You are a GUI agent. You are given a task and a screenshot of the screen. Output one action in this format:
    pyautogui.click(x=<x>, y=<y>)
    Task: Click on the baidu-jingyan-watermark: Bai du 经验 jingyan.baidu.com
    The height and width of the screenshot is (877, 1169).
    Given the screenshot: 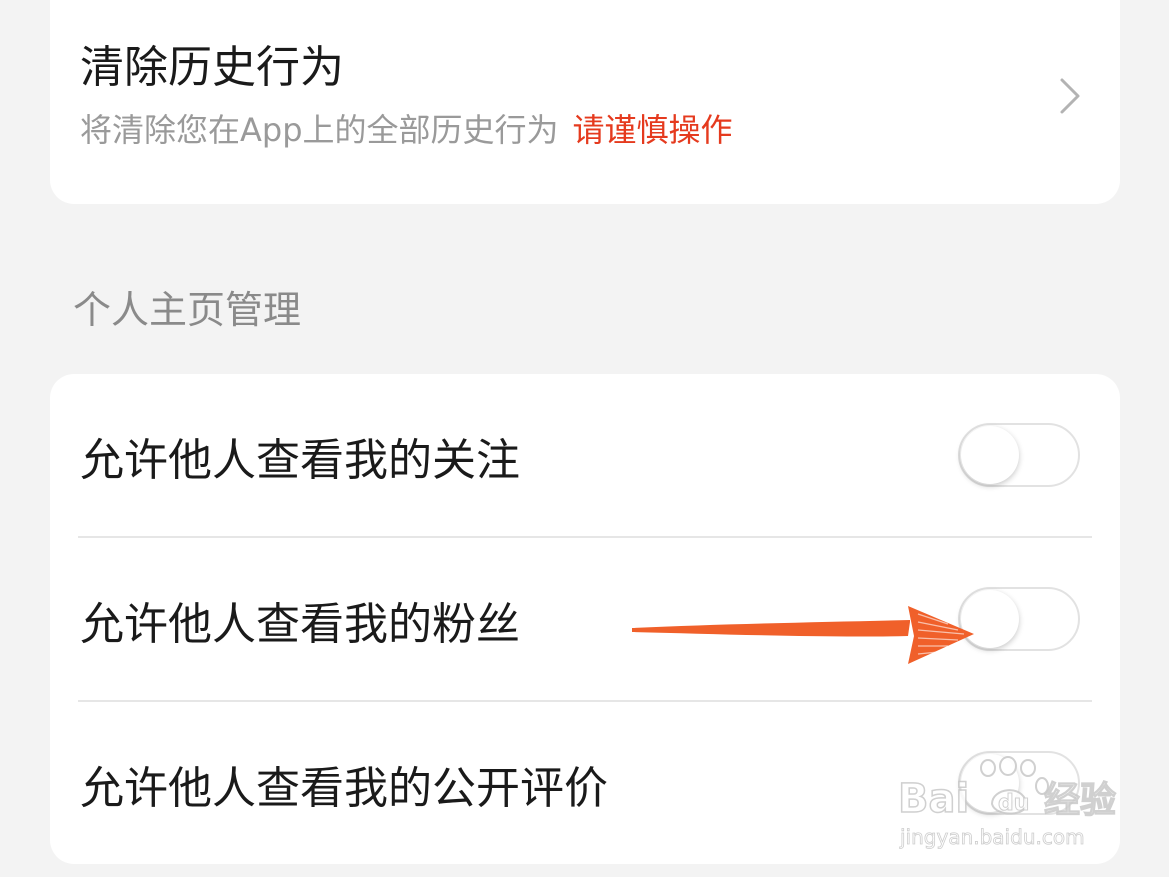 What is the action you would take?
    pyautogui.click(x=1007, y=802)
    